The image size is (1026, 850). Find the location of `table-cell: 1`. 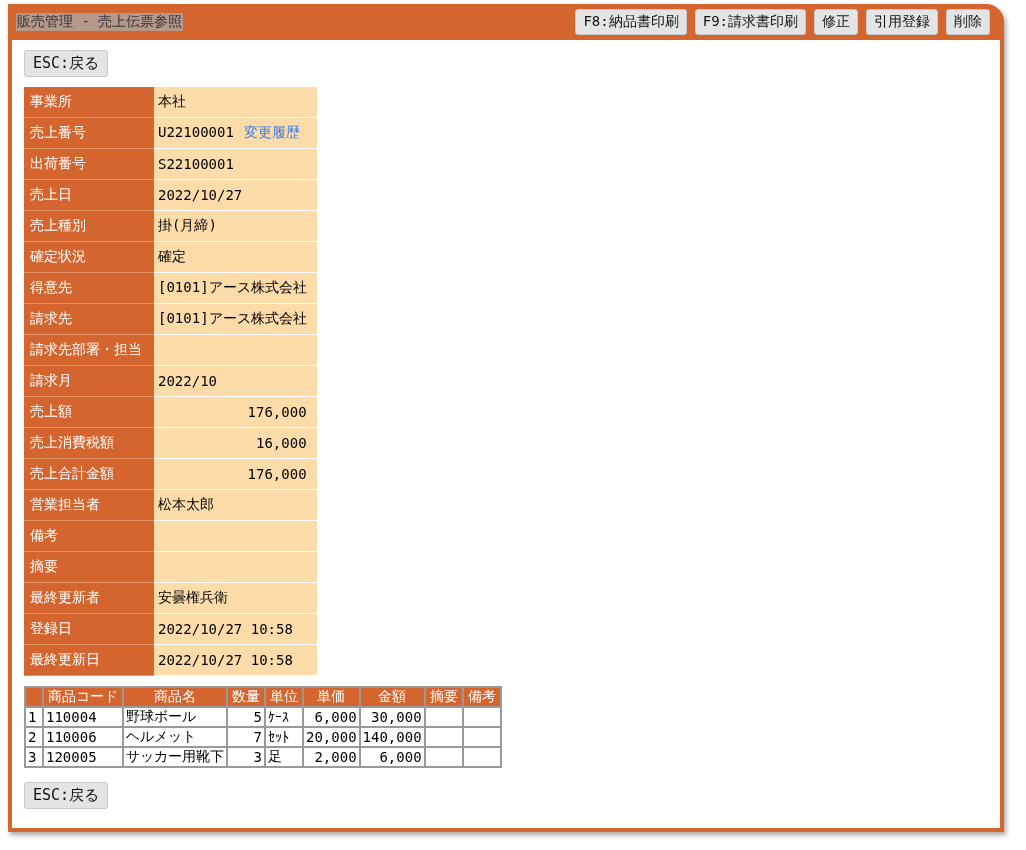

table-cell: 1 is located at coordinates (32, 717).